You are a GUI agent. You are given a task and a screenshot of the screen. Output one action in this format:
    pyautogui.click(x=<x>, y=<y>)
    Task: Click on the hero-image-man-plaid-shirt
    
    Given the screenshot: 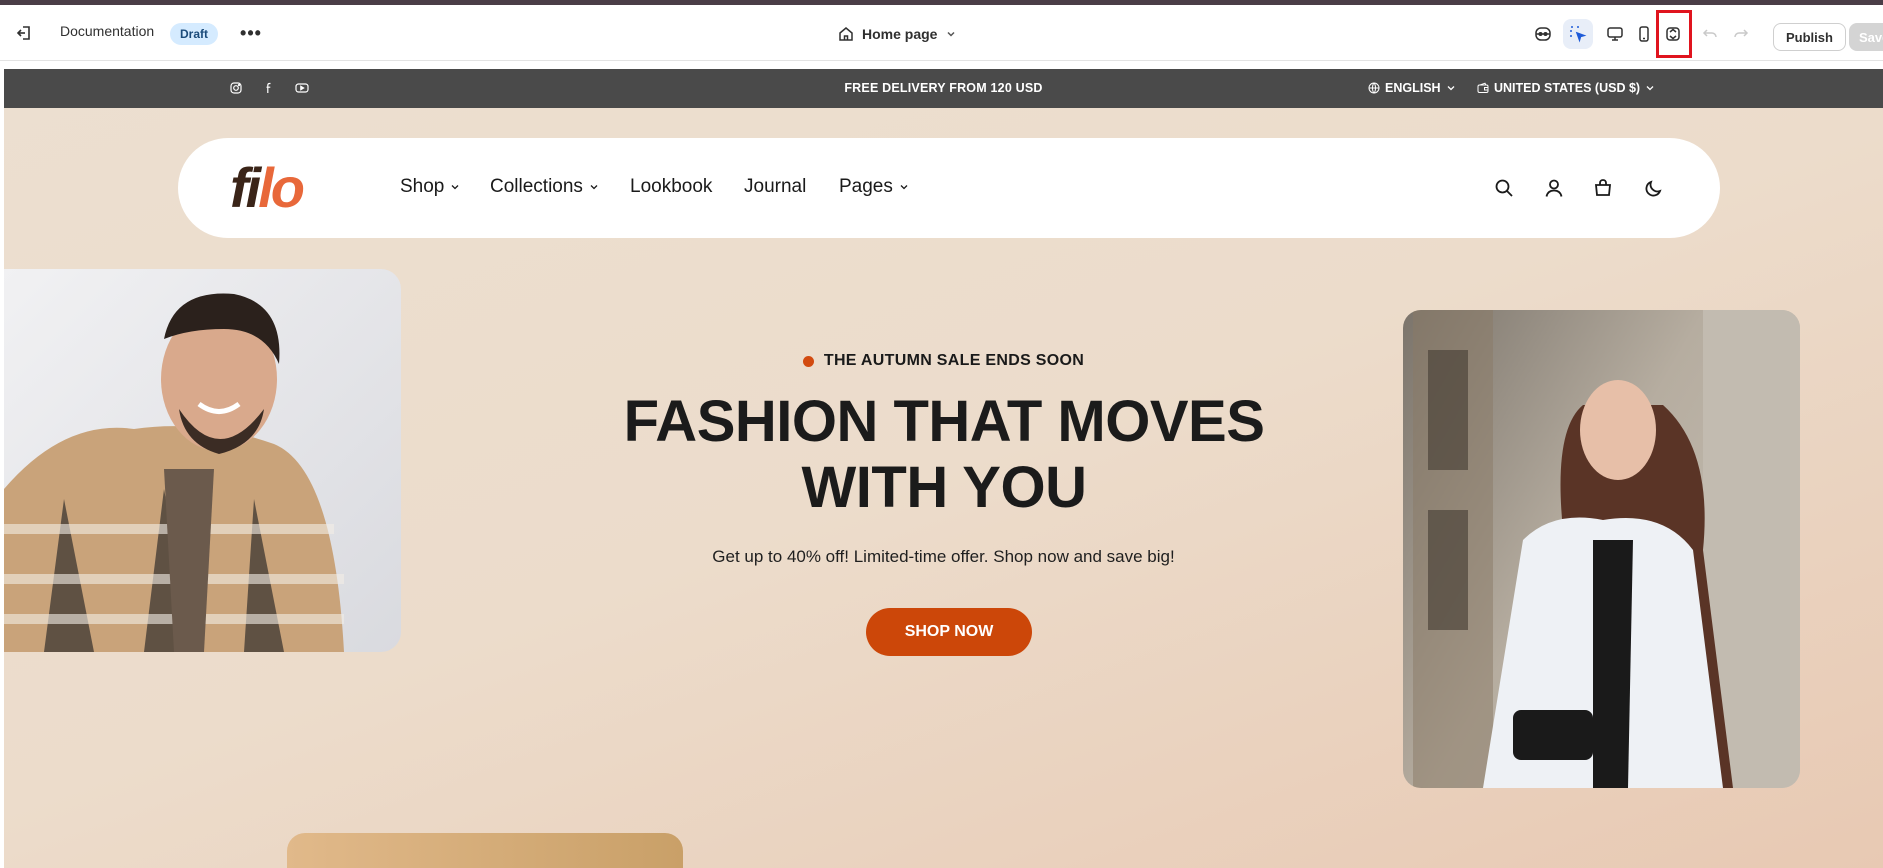 What is the action you would take?
    pyautogui.click(x=202, y=460)
    